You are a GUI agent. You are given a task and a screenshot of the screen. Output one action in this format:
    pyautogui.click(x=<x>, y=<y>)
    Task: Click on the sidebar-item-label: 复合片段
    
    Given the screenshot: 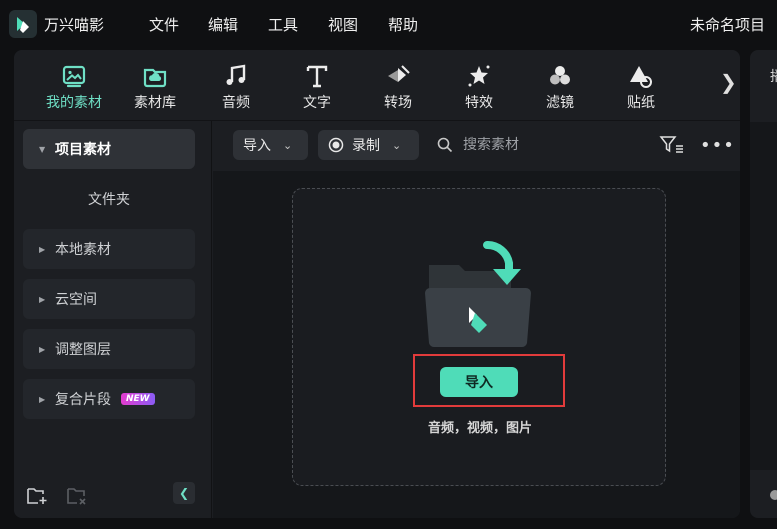 What is the action you would take?
    pyautogui.click(x=83, y=400)
    